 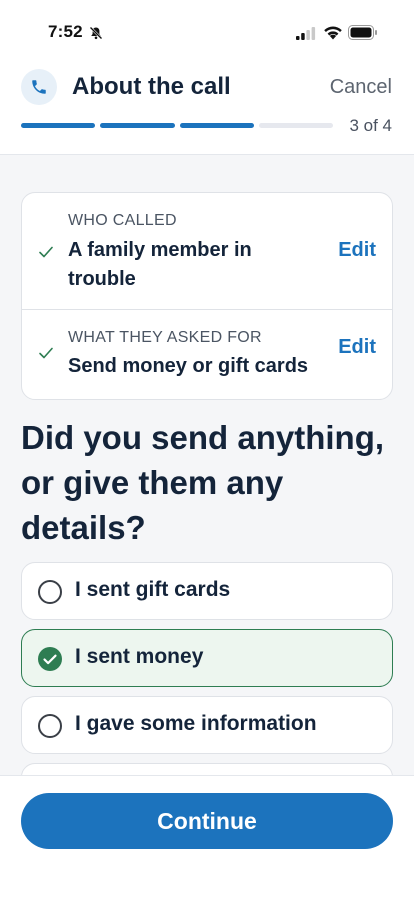 I want to click on option-sent-money: I sent money, so click(x=207, y=658).